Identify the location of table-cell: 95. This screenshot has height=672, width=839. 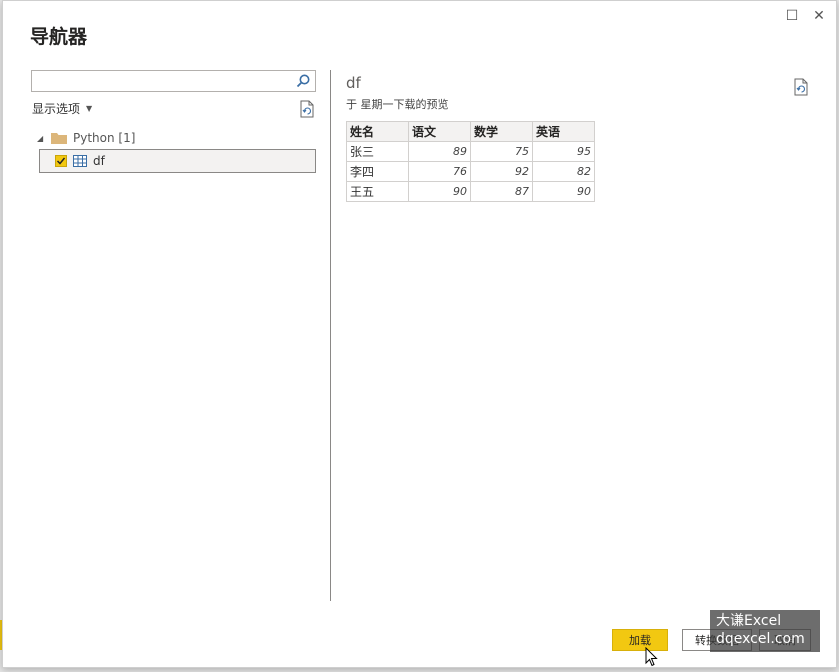
(563, 151).